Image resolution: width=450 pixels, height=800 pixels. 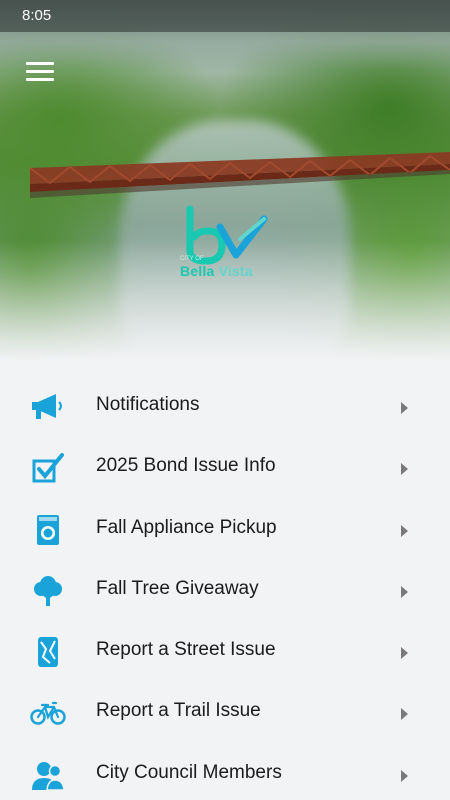 I want to click on people-icon, so click(x=48, y=775).